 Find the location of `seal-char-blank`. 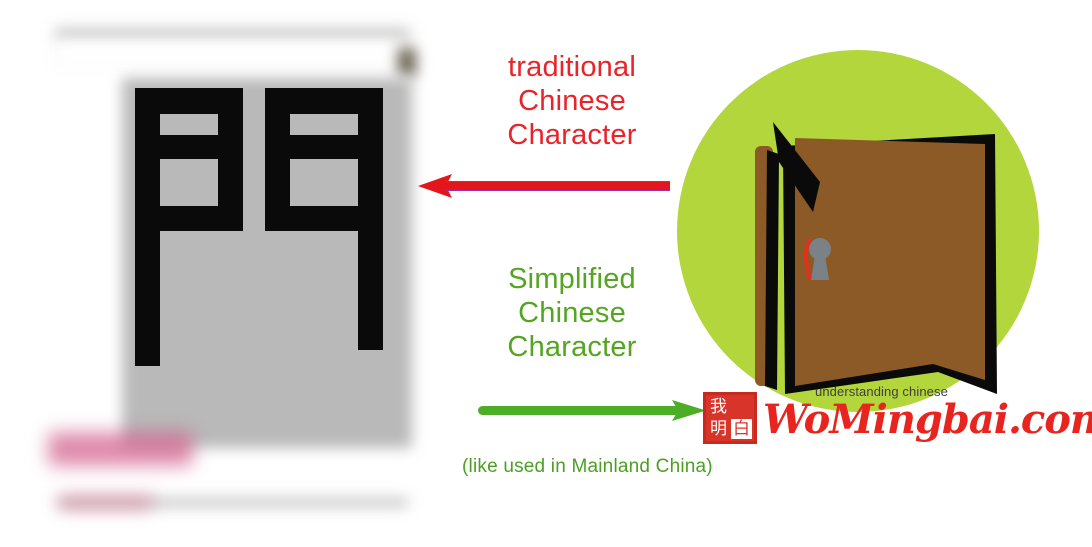

seal-char-blank is located at coordinates (741, 407).